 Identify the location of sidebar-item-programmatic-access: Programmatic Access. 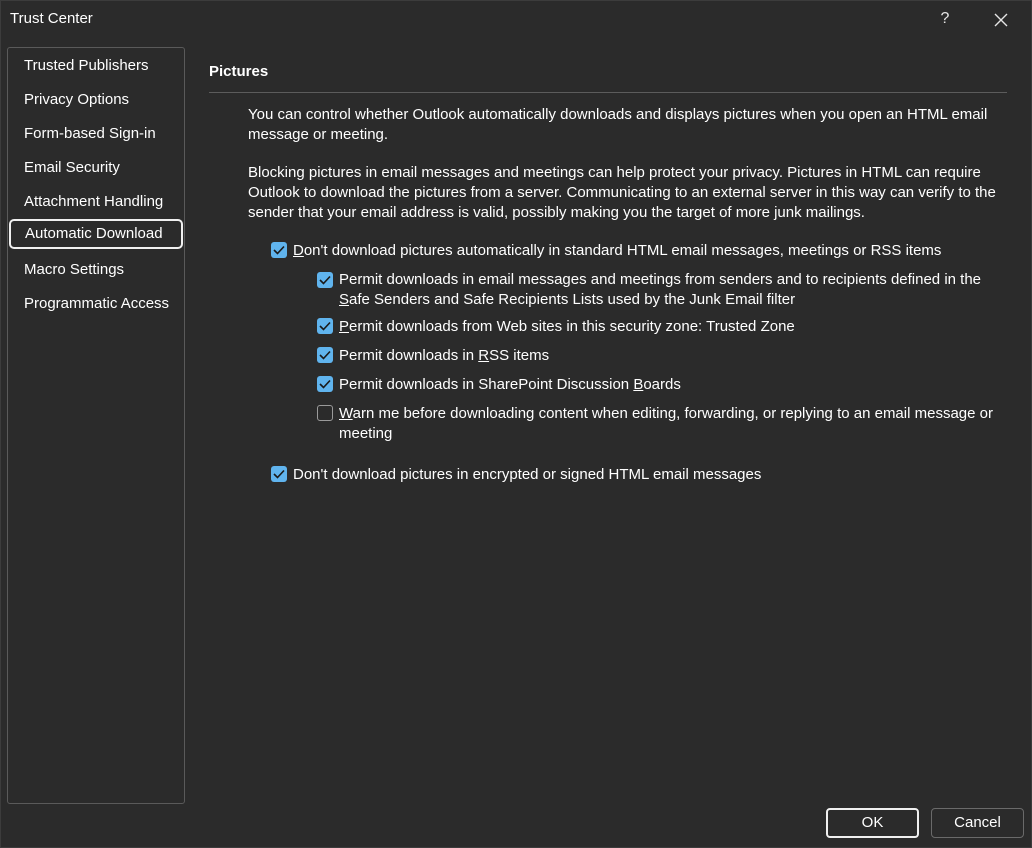
(96, 304).